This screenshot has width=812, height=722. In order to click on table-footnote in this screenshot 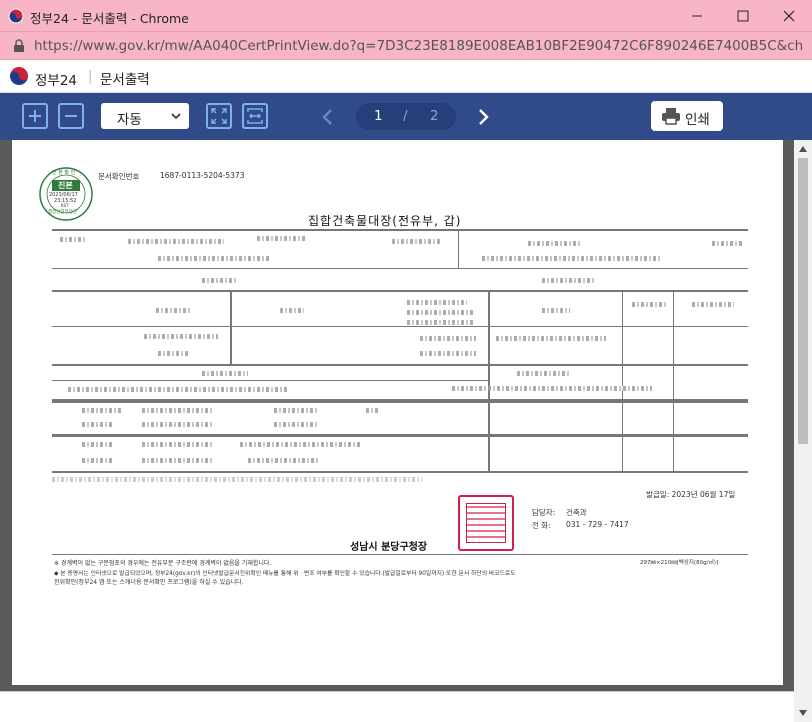, I will do `click(237, 479)`.